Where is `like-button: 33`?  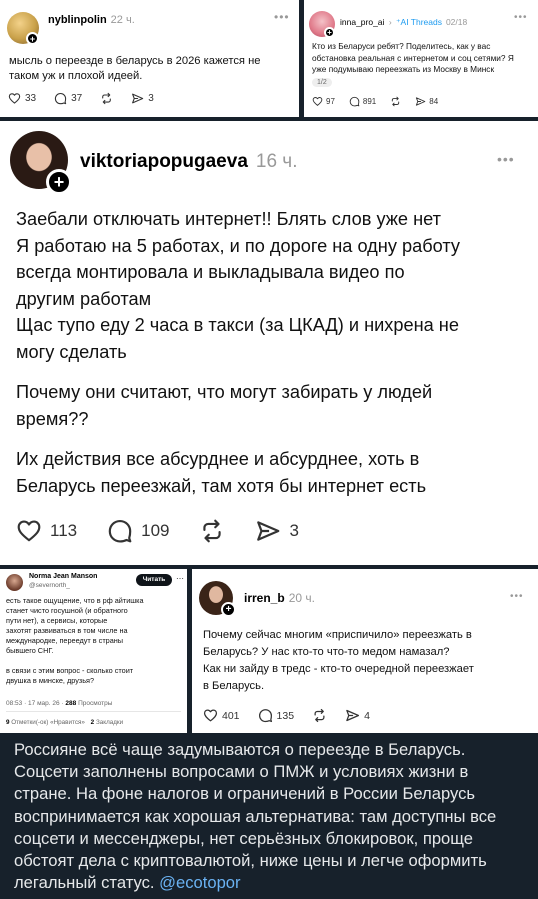 like-button: 33 is located at coordinates (22, 98).